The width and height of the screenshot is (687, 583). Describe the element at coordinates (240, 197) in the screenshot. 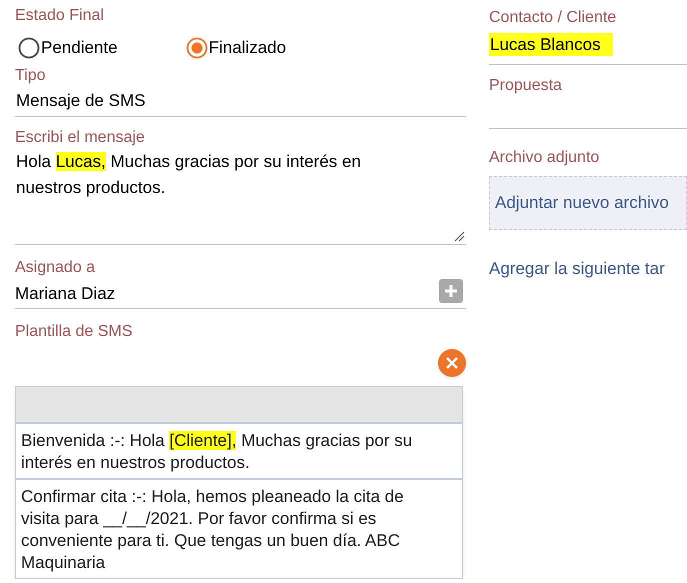

I see `message-field: Hola Lucas, Muchas gracias por su interés en nuestros productos.` at that location.